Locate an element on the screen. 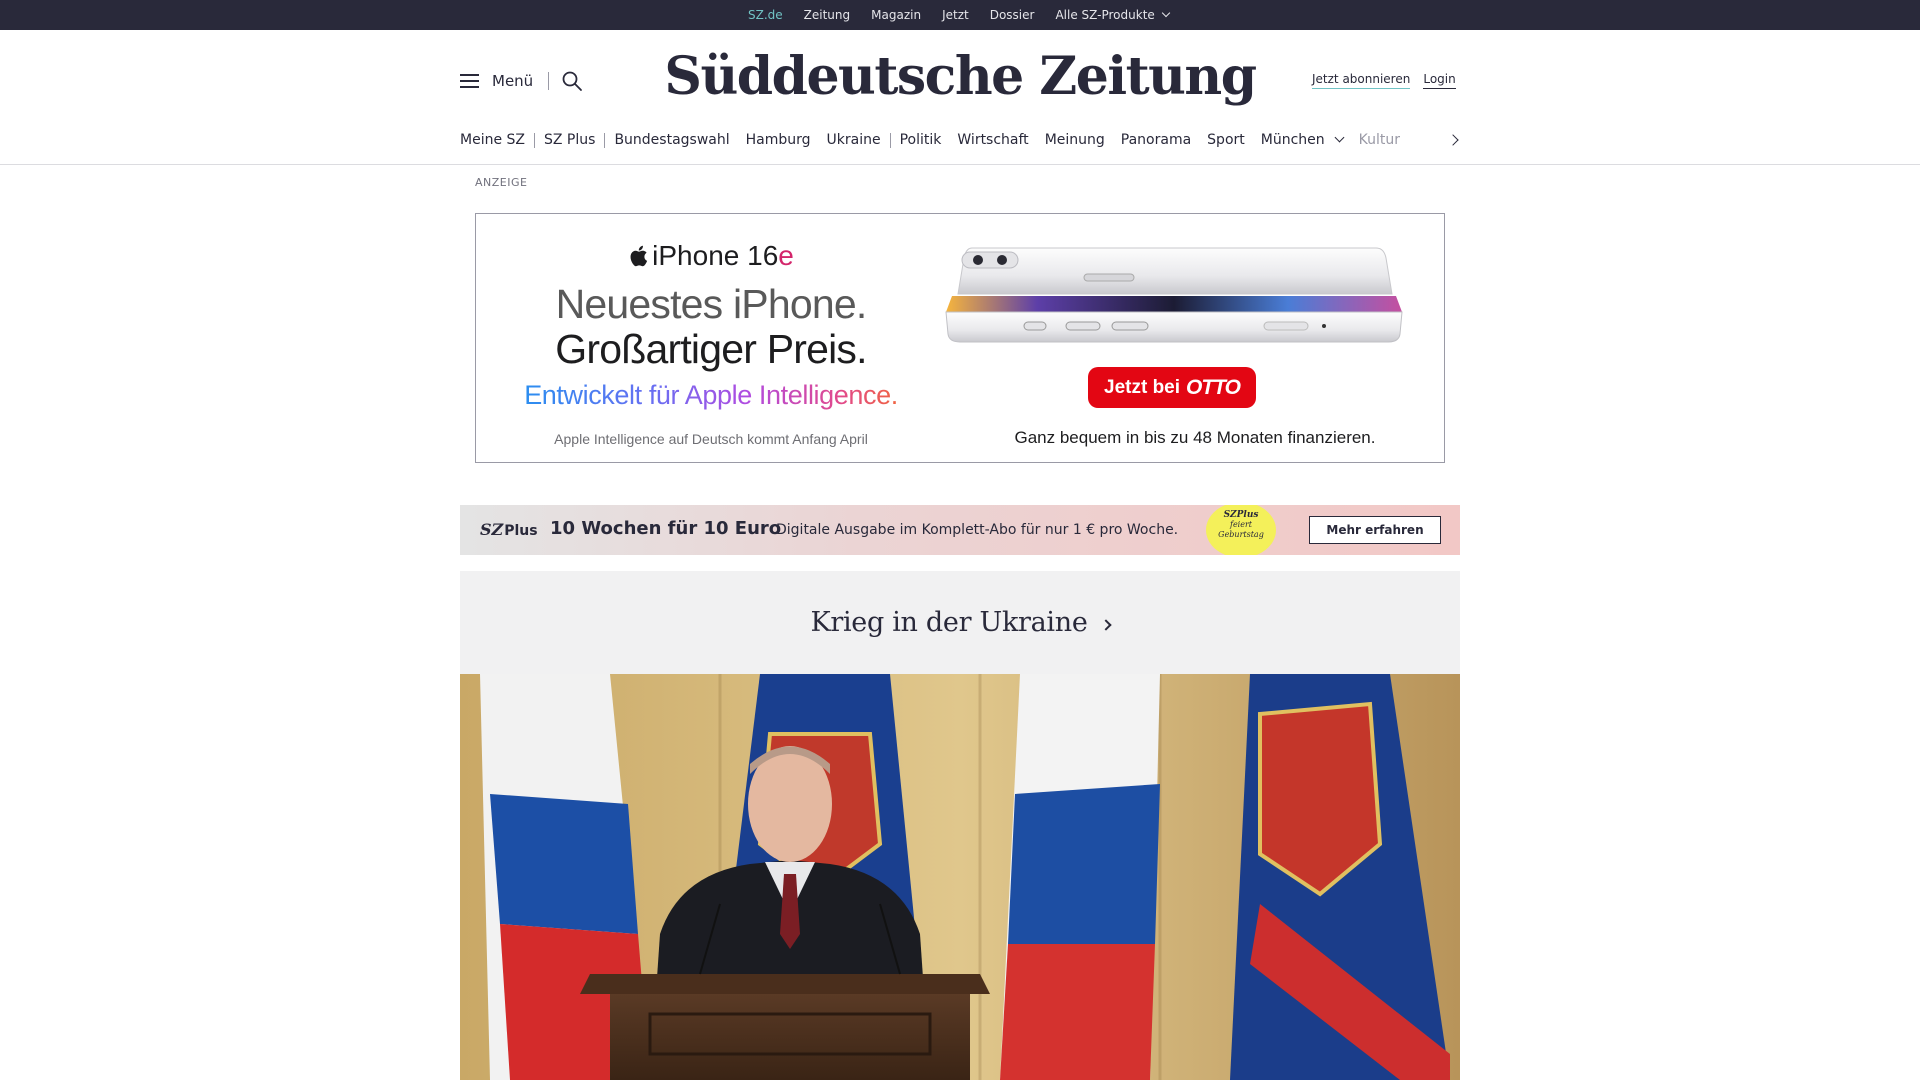 The height and width of the screenshot is (1080, 1920). hamburger-icon is located at coordinates (470, 81).